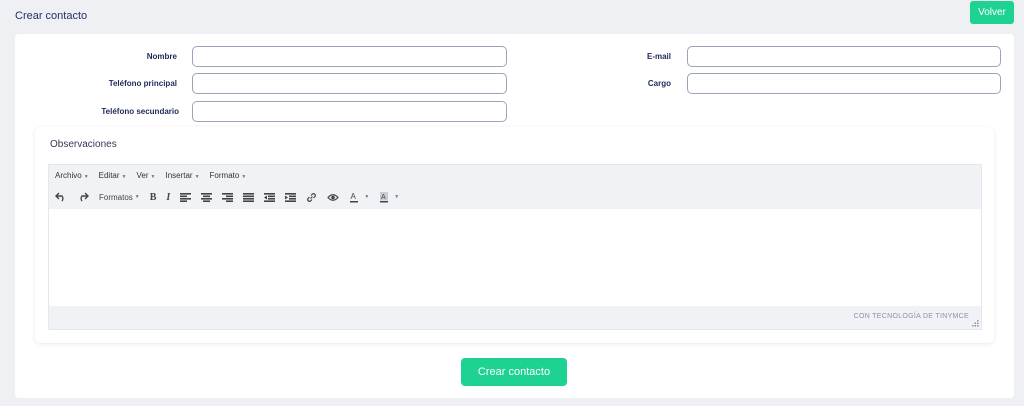  Describe the element at coordinates (515, 197) in the screenshot. I see `editor-toolbar: Formatos ▼ B I A ▼ A ▼` at that location.